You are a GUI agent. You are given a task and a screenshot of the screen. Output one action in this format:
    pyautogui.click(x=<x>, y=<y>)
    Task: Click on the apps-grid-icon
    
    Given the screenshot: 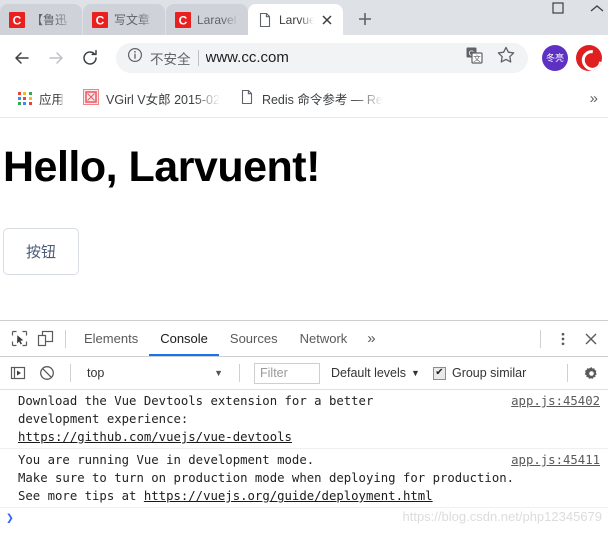 What is the action you would take?
    pyautogui.click(x=25, y=98)
    